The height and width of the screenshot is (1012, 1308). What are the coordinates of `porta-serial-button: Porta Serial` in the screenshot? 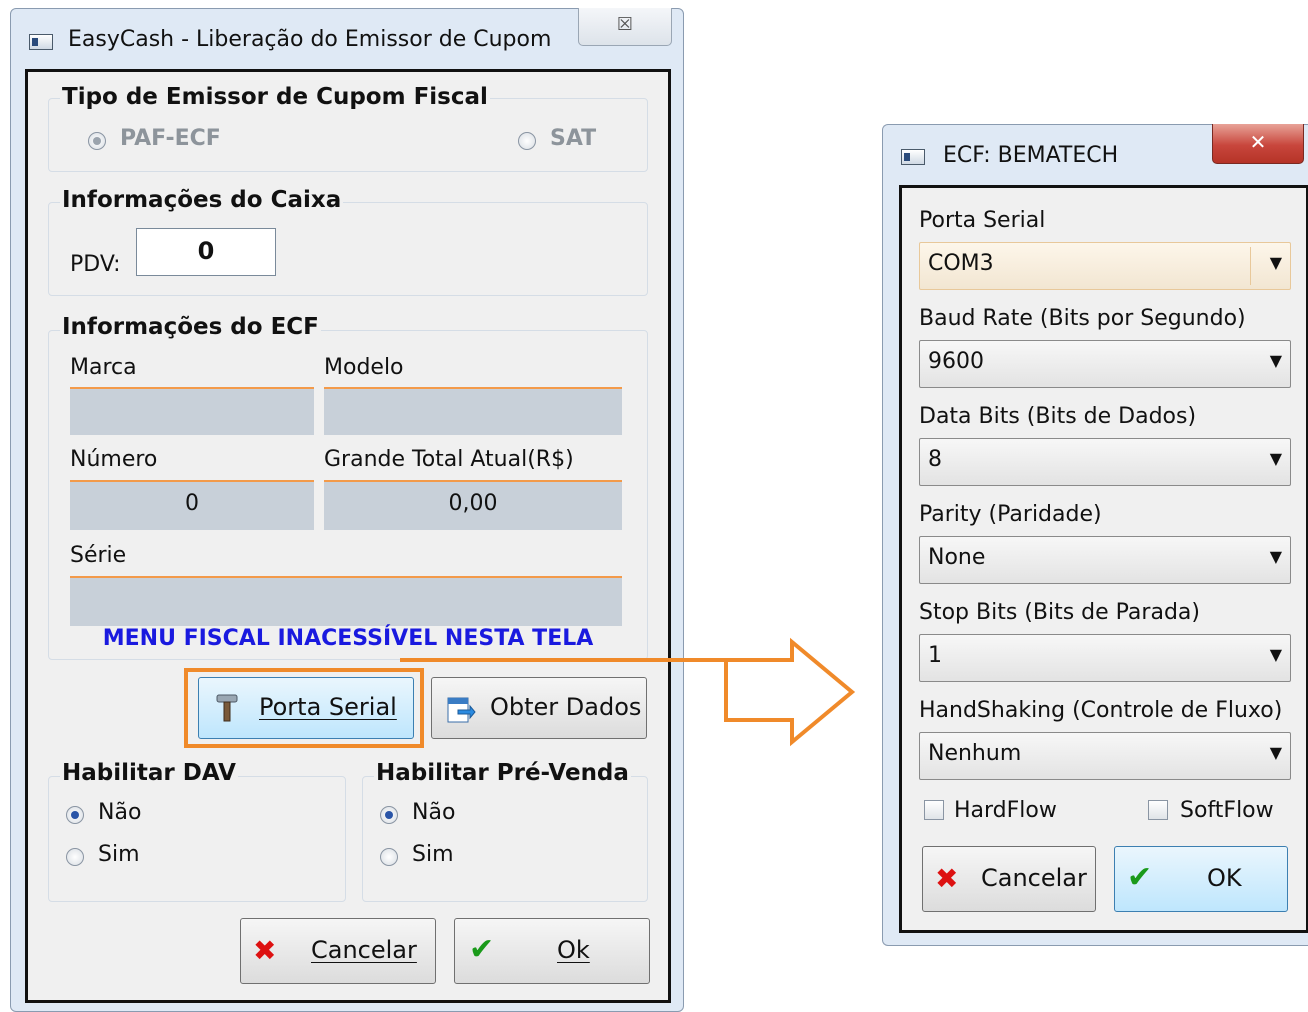 It's located at (306, 708).